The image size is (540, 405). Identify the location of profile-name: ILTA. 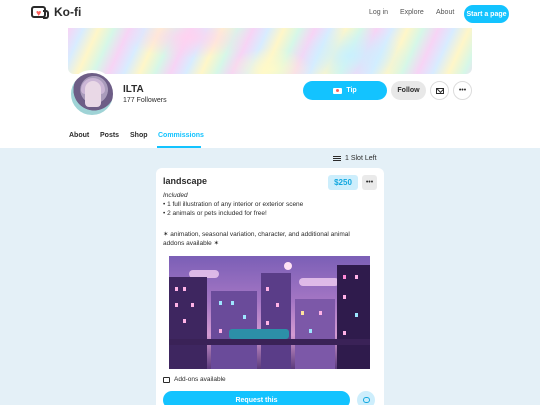
(133, 89).